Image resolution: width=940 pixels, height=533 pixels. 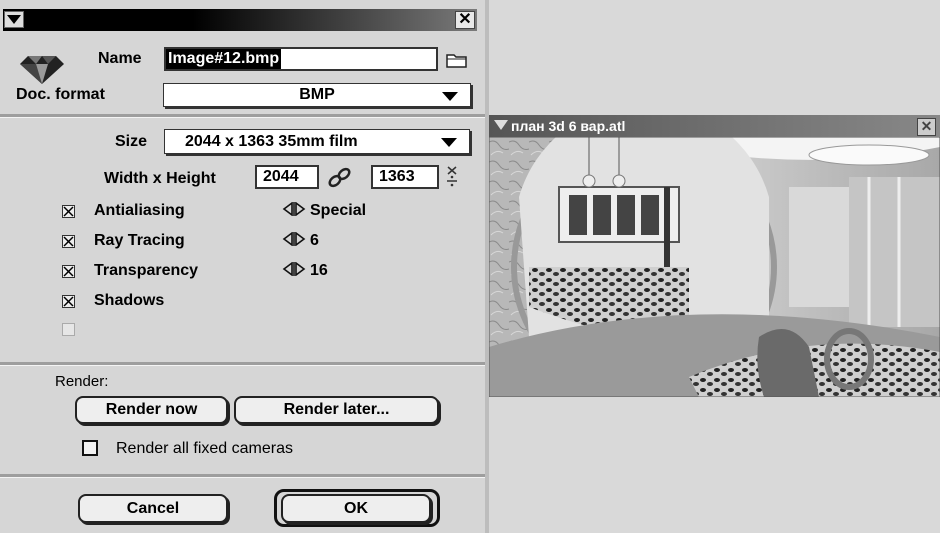 I want to click on window-menu-icon, so click(x=501, y=125).